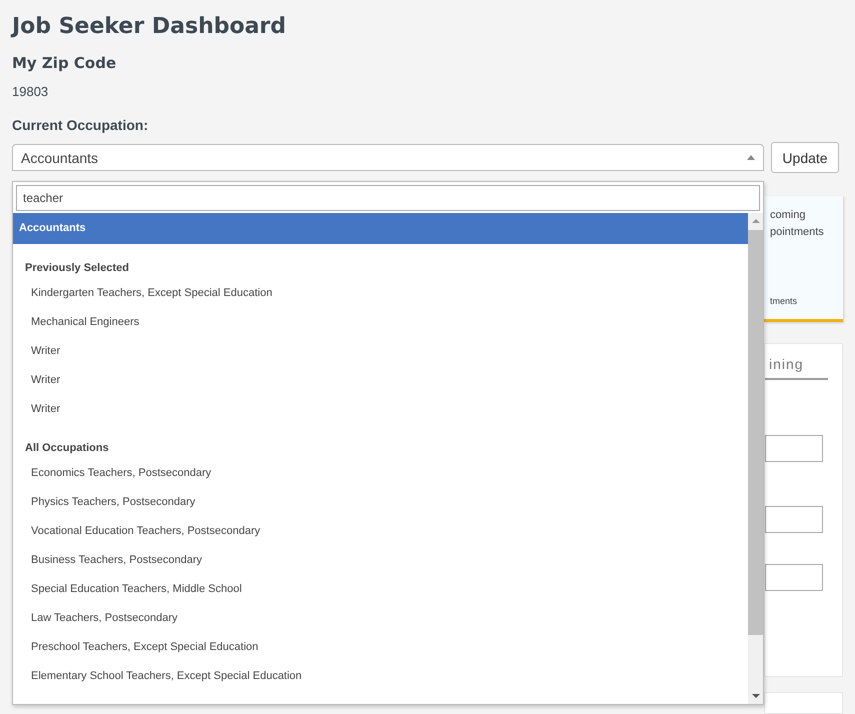 The width and height of the screenshot is (855, 714). I want to click on scrollbar, so click(755, 458).